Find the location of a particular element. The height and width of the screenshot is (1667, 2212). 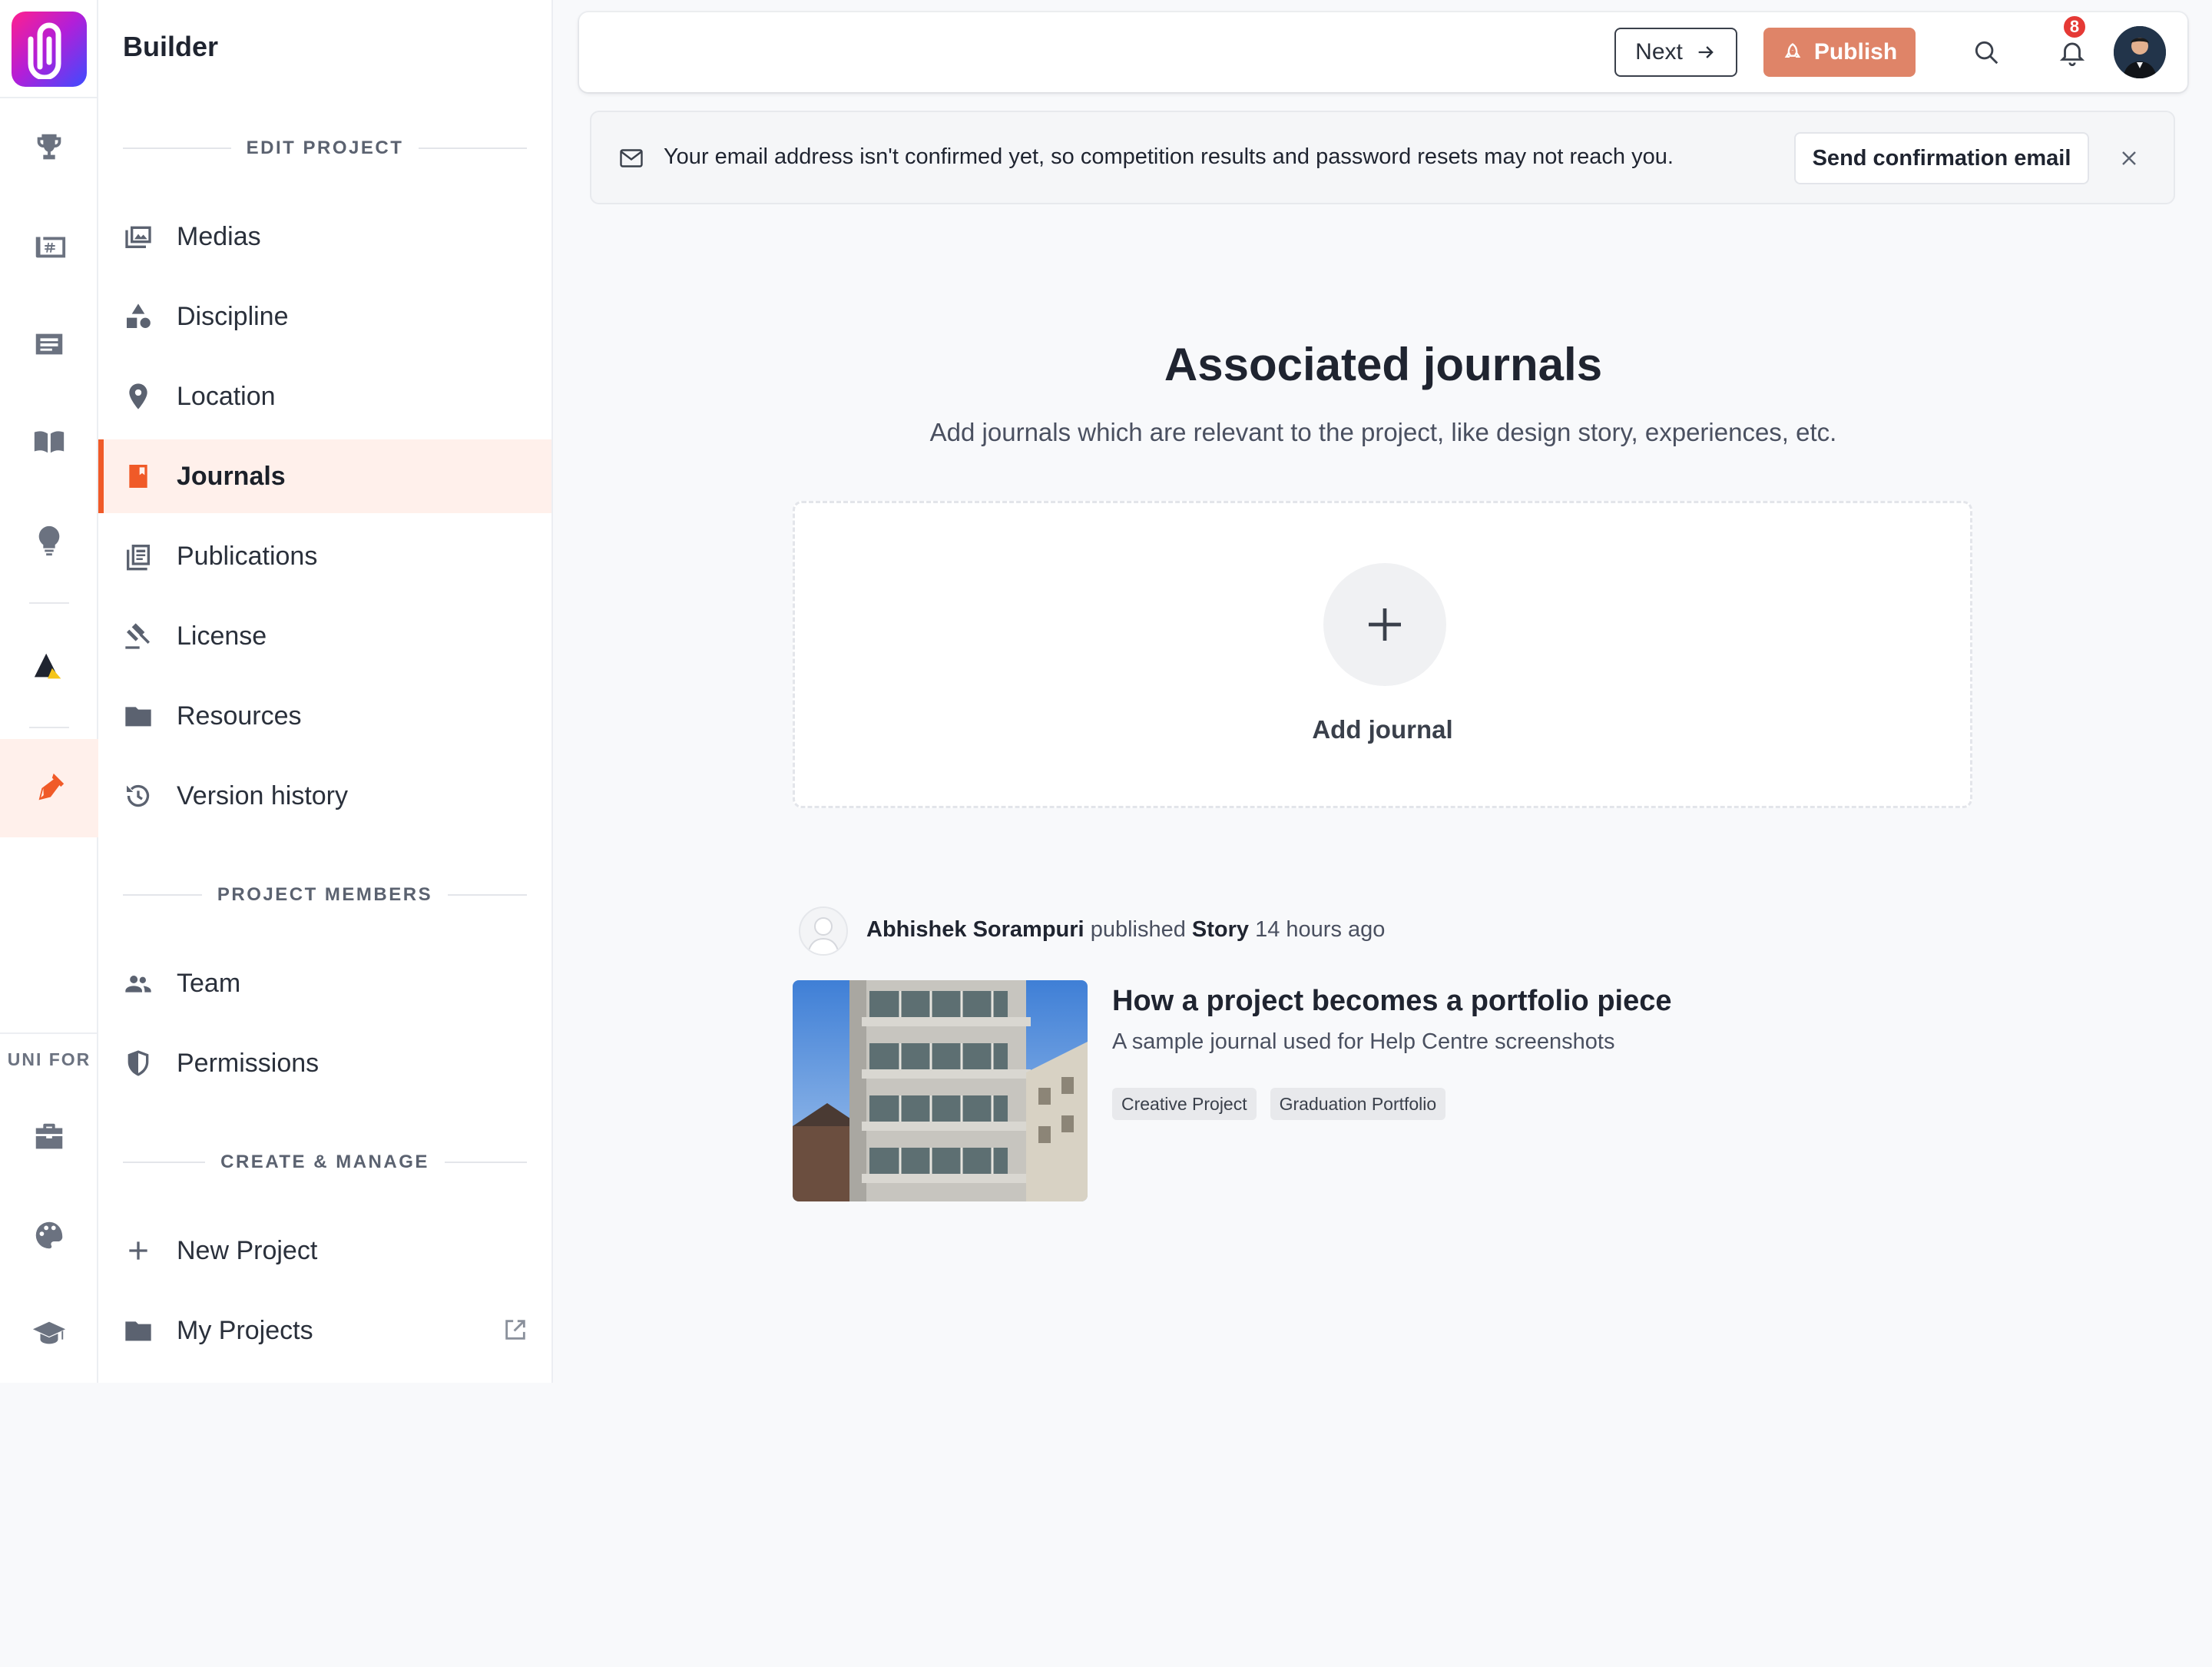

pen-nib-icon is located at coordinates (52, 786).